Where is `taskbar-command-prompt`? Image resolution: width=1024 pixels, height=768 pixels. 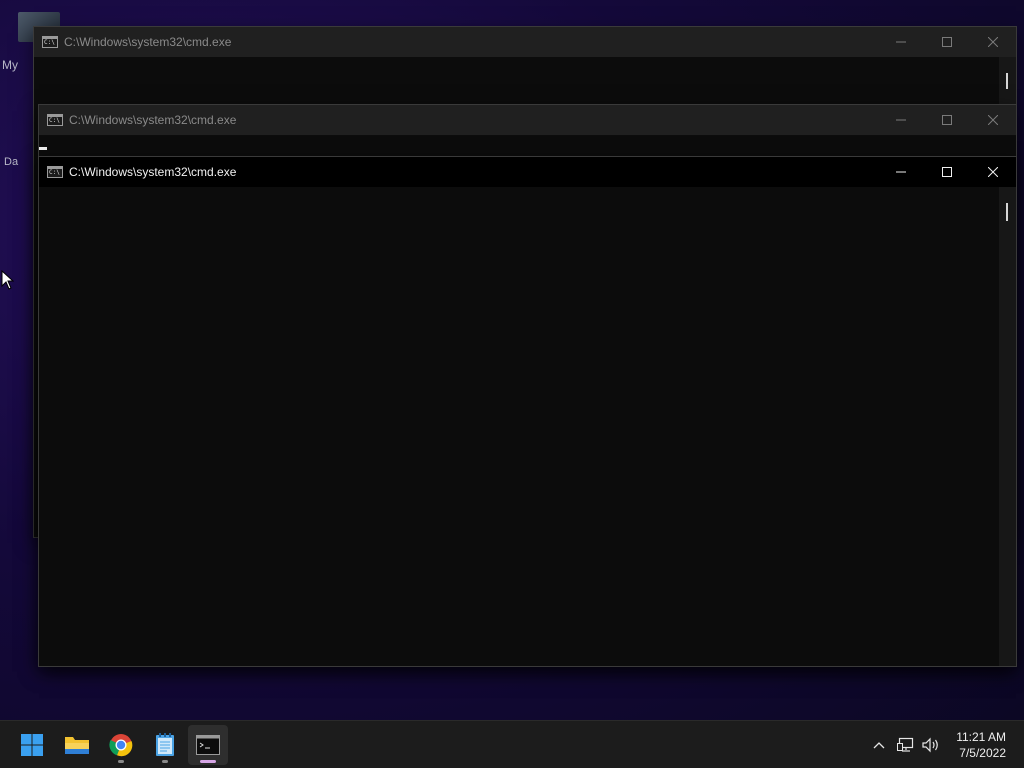
taskbar-command-prompt is located at coordinates (208, 745).